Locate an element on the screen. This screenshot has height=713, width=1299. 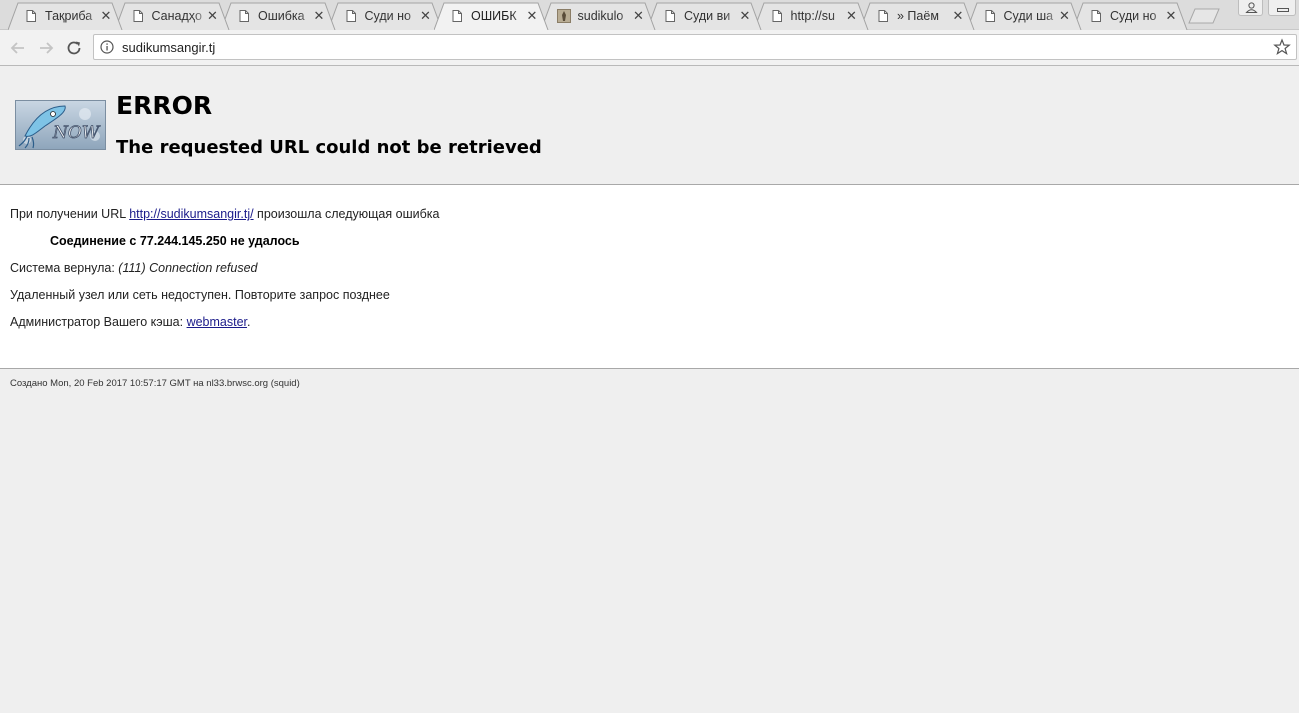
tab-1: Тақриба ✕ is located at coordinates (68, 16).